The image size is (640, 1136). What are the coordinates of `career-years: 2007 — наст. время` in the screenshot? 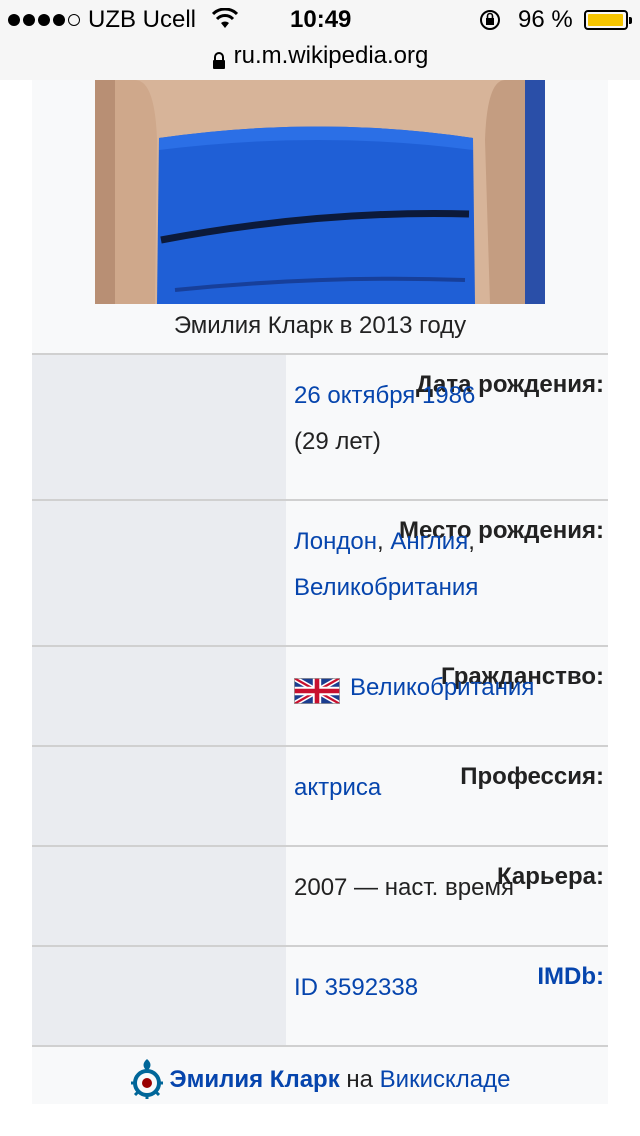 It's located at (404, 887).